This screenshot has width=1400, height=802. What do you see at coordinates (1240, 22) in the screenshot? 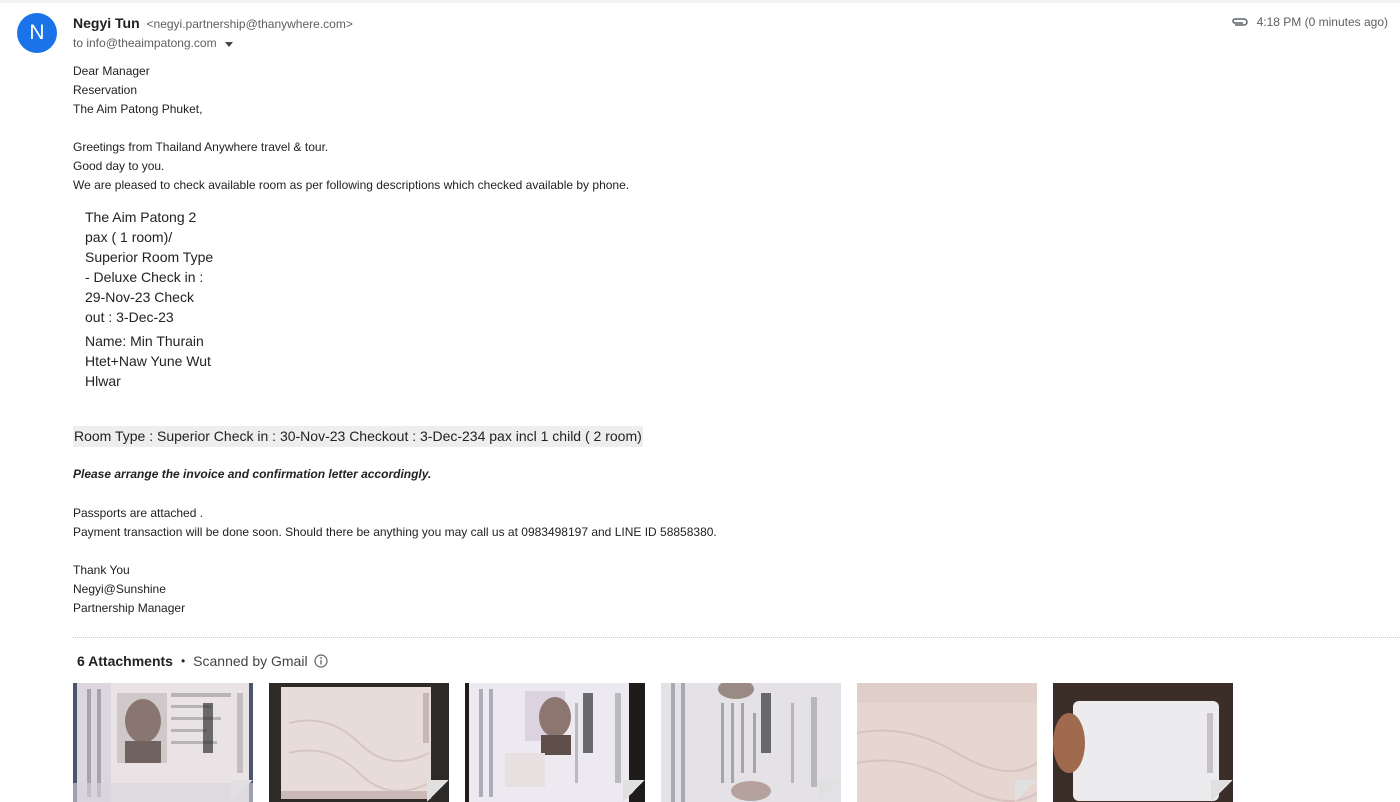
I see `attachment-clip-icon` at bounding box center [1240, 22].